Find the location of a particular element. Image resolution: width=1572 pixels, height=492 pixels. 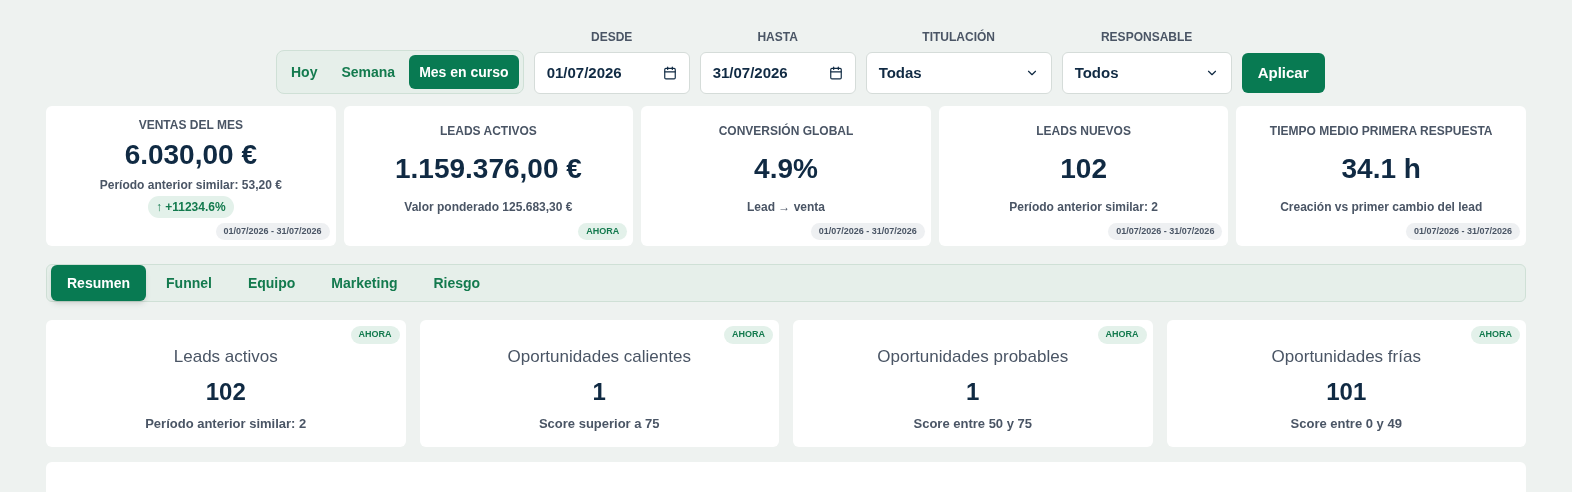

select-field: Todos is located at coordinates (1146, 73).